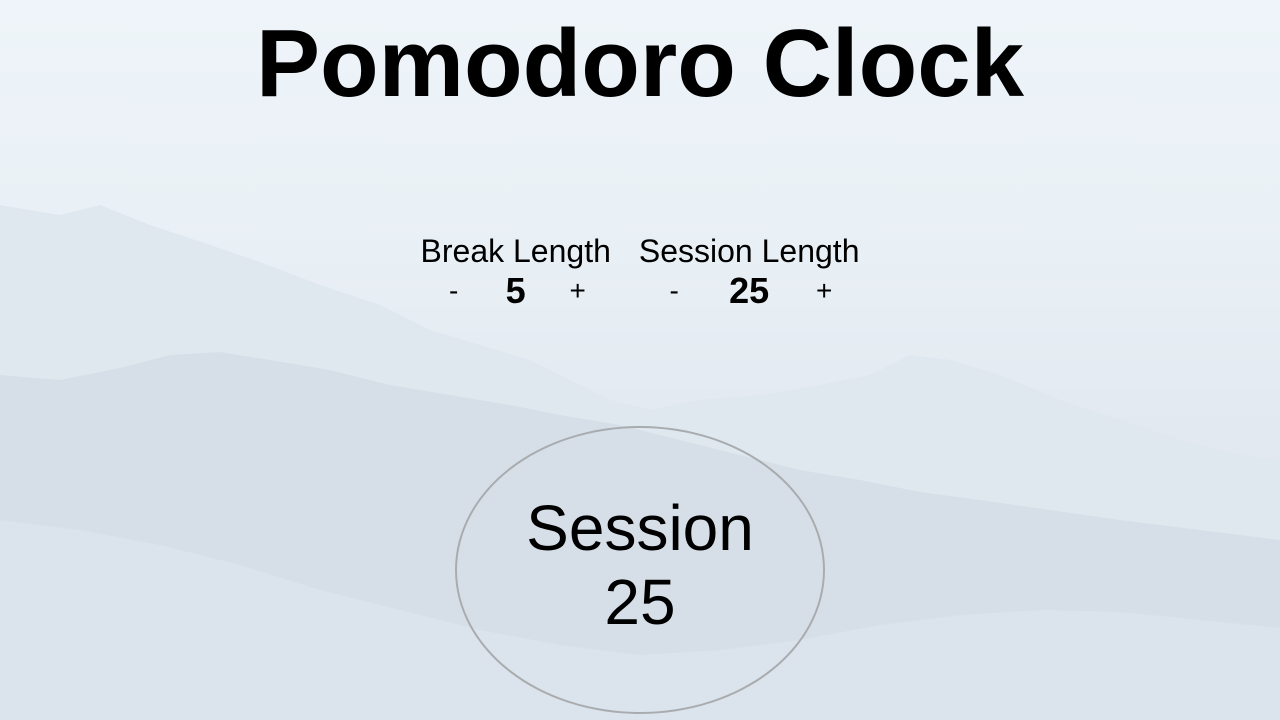 The width and height of the screenshot is (1280, 720). What do you see at coordinates (515, 251) in the screenshot?
I see `break-length-label: Break Length` at bounding box center [515, 251].